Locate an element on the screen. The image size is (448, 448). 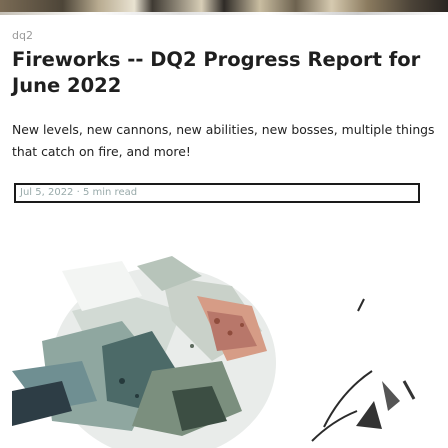
header-banner-image is located at coordinates (224, 10).